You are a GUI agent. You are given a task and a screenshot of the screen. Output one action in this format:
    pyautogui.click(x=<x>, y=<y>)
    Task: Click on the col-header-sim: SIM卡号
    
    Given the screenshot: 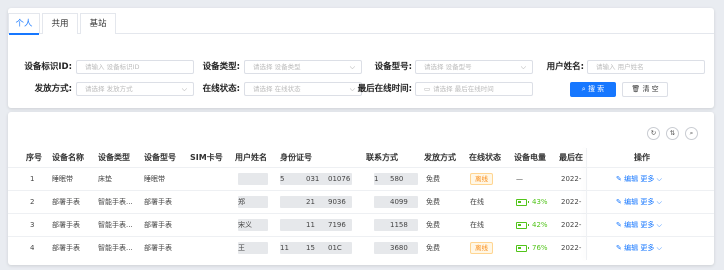 What is the action you would take?
    pyautogui.click(x=206, y=157)
    